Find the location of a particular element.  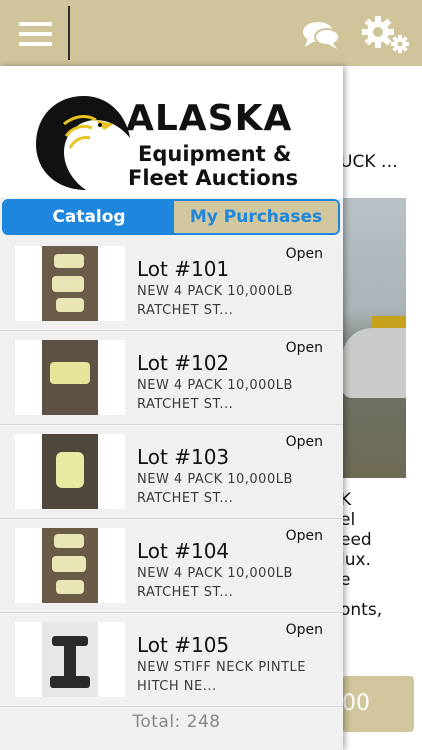

lot-title: Lot #103 is located at coordinates (183, 457).